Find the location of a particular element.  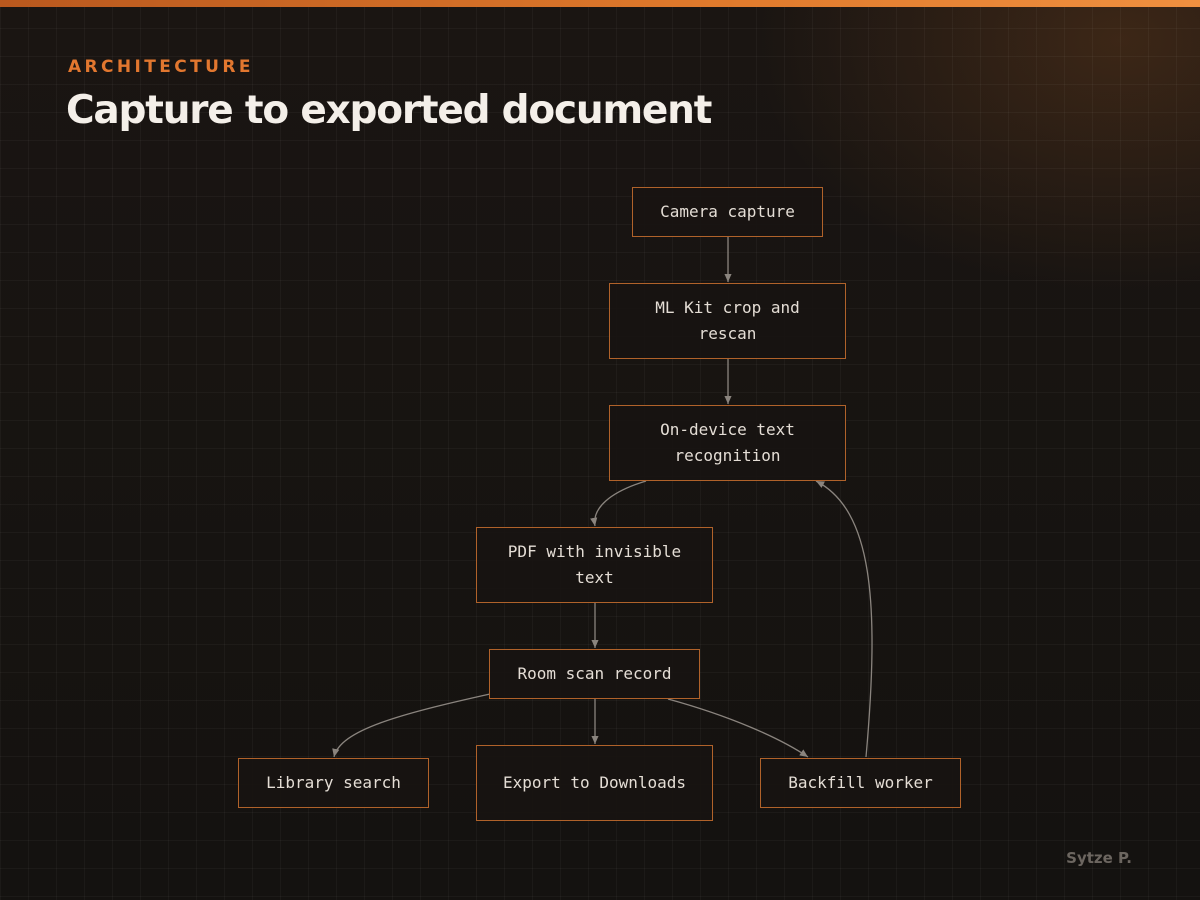

node-label: Library search is located at coordinates (333, 782).